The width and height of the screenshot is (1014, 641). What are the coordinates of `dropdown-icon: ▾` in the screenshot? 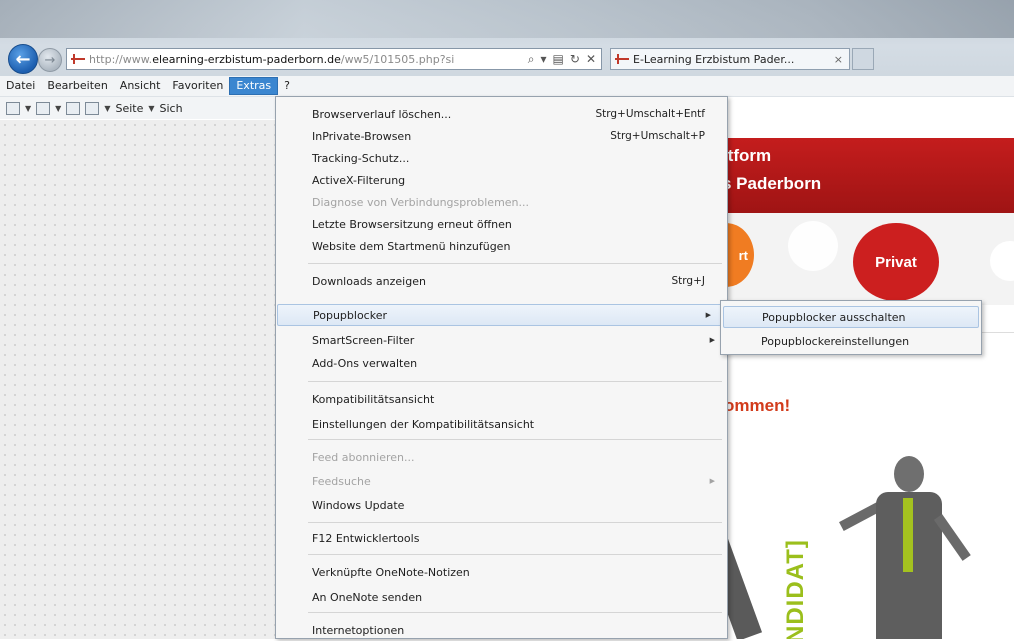 It's located at (544, 59).